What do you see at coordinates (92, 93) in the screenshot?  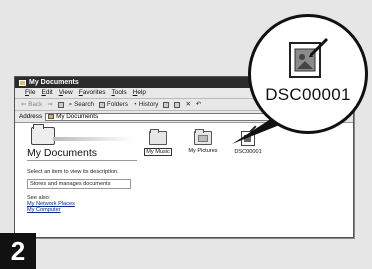 I see `menu-favorites: Favorites` at bounding box center [92, 93].